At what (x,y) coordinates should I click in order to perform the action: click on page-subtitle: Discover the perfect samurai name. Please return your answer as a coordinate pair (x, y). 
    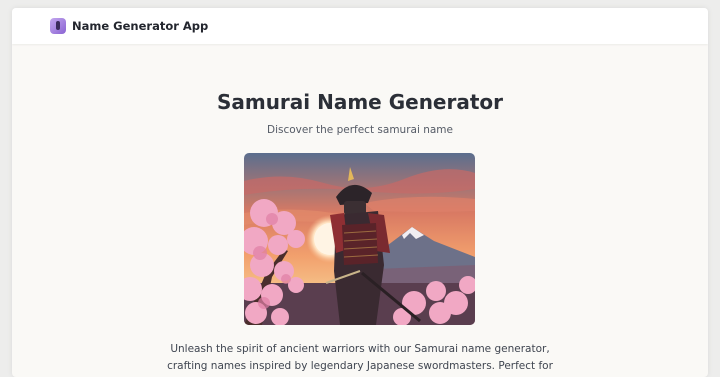
    Looking at the image, I should click on (360, 130).